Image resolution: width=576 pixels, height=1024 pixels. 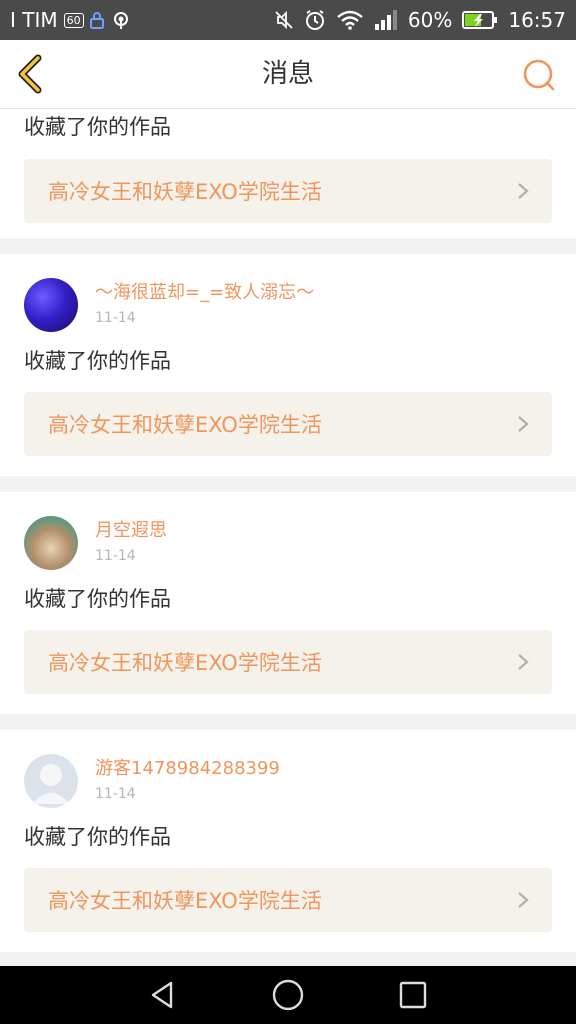 I want to click on back-triangle-icon, so click(x=161, y=995).